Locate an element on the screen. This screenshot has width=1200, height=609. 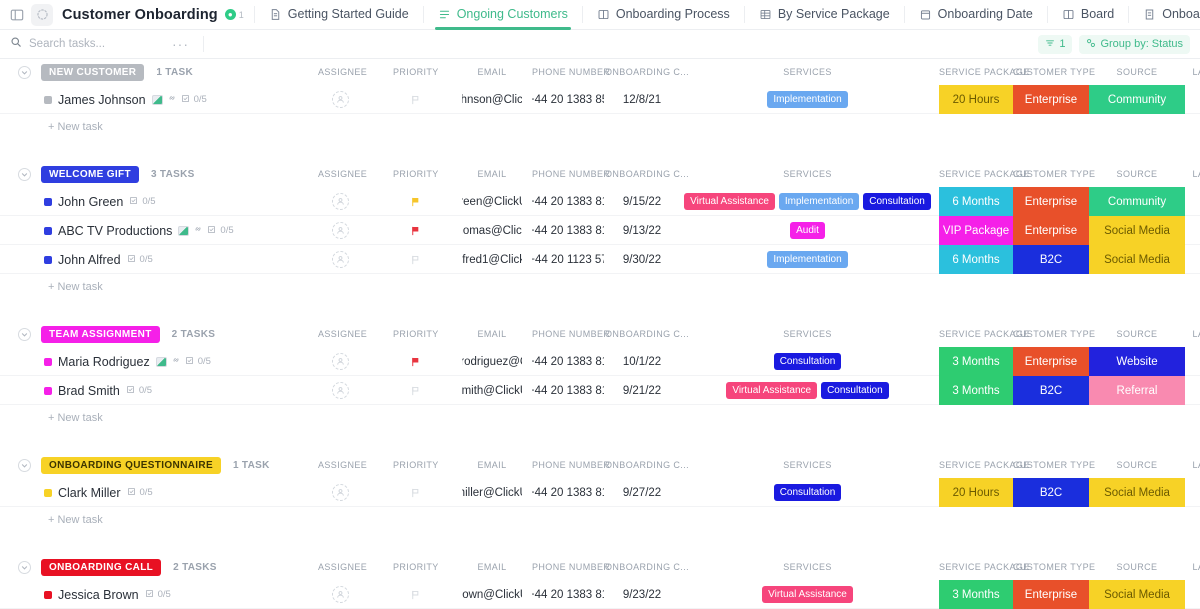
task-name-cell: John Alfred 0/5 is located at coordinates (98, 259).